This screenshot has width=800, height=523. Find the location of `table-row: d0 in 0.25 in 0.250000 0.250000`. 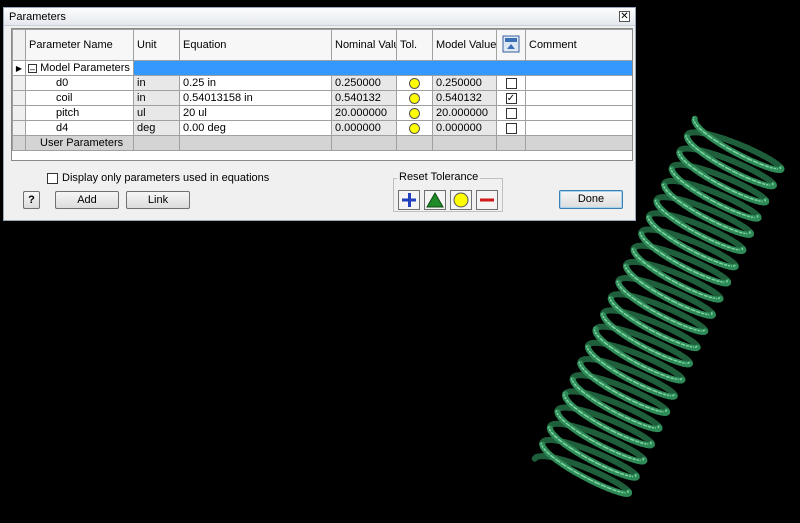

table-row: d0 in 0.25 in 0.250000 0.250000 is located at coordinates (322, 83).